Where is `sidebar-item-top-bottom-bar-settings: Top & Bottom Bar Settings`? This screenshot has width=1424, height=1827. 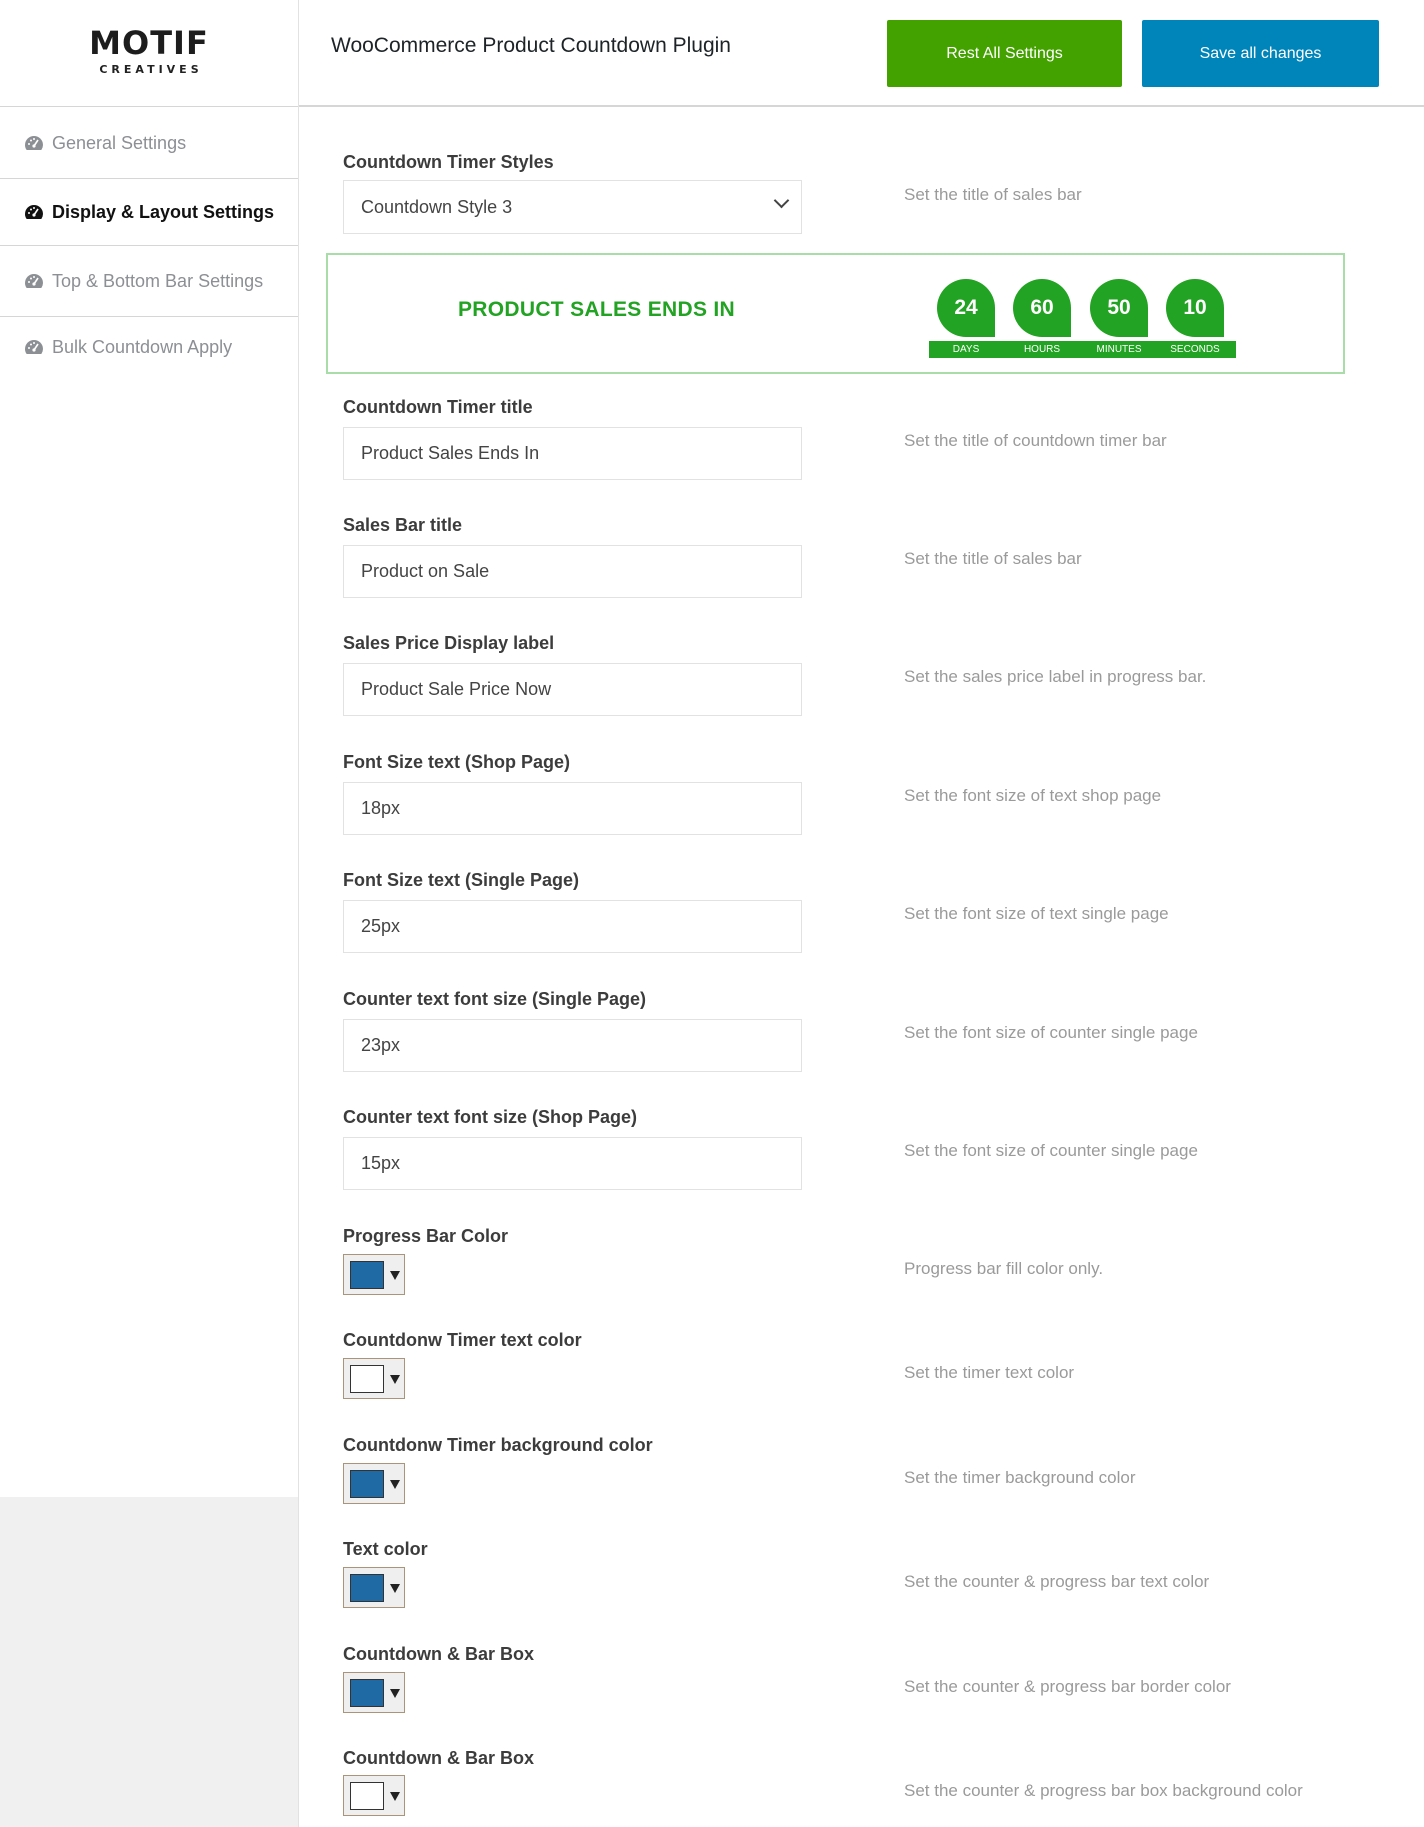
sidebar-item-top-bottom-bar-settings: Top & Bottom Bar Settings is located at coordinates (149, 281).